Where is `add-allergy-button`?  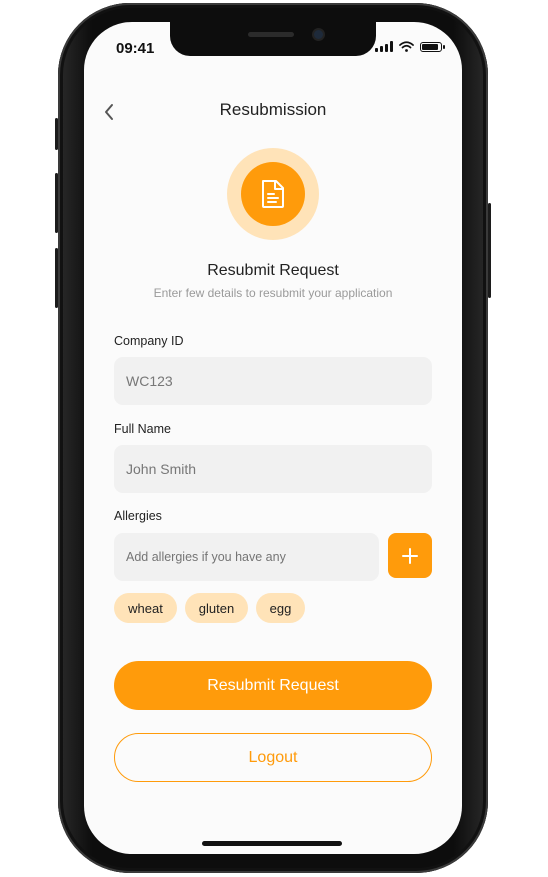 add-allergy-button is located at coordinates (410, 555).